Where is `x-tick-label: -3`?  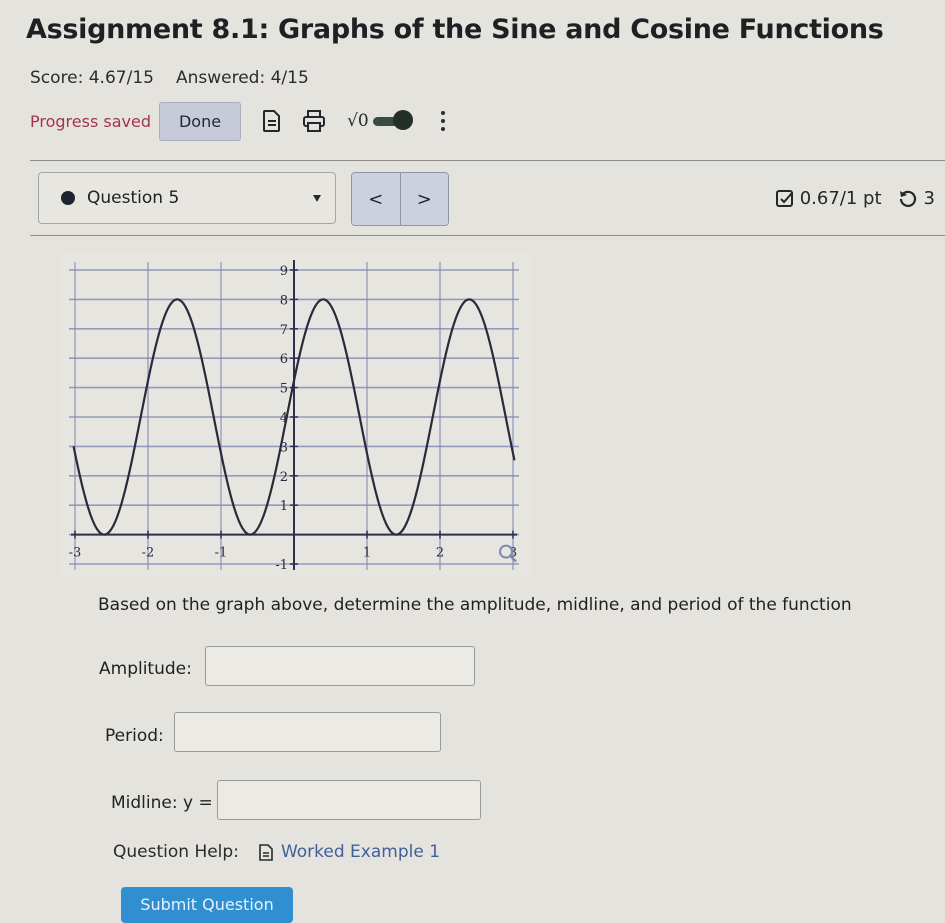
x-tick-label: -3 is located at coordinates (75, 553).